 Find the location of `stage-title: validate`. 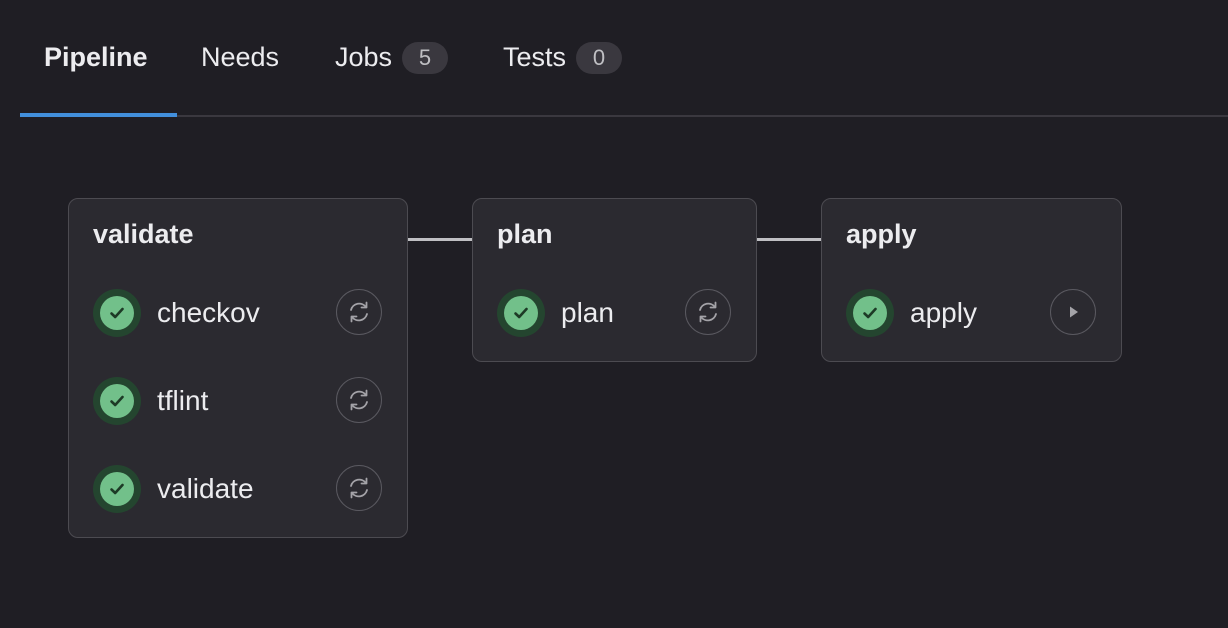

stage-title: validate is located at coordinates (143, 234).